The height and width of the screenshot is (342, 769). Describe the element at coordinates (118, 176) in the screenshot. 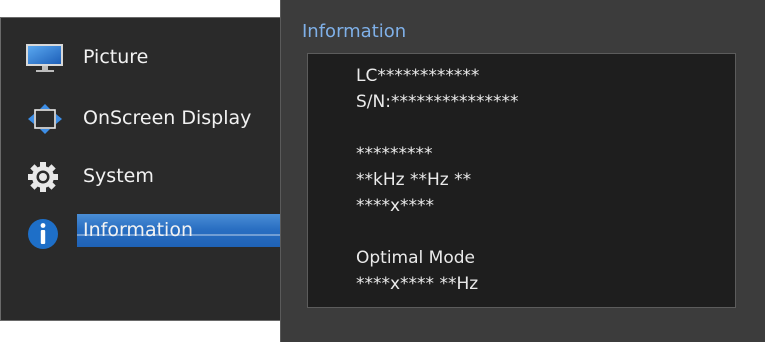

I see `menu-item-label: System` at that location.